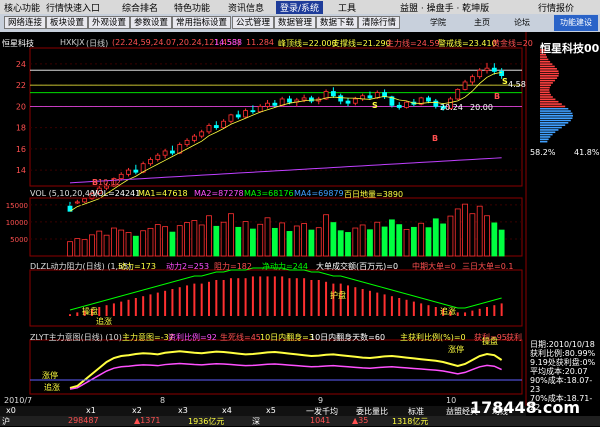 Image resolution: width=600 pixels, height=427 pixels. What do you see at coordinates (271, 410) in the screenshot?
I see `tab-x5: x5` at bounding box center [271, 410].